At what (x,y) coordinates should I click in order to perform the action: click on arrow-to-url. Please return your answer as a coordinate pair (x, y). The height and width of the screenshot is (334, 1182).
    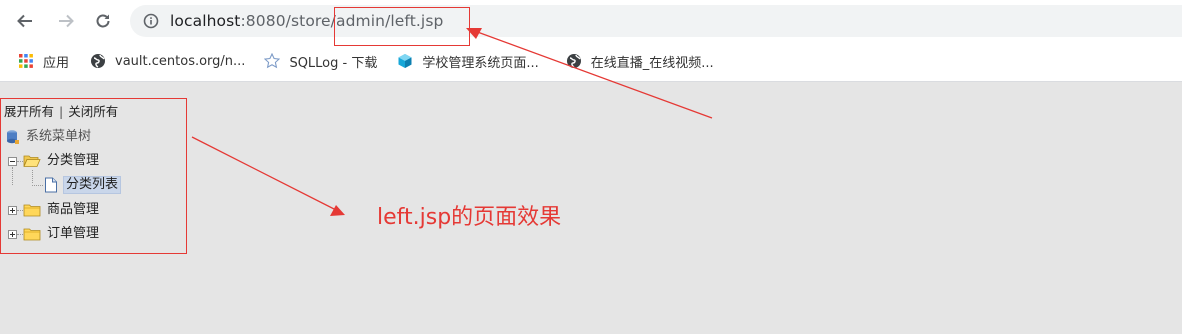
    Looking at the image, I should click on (592, 74).